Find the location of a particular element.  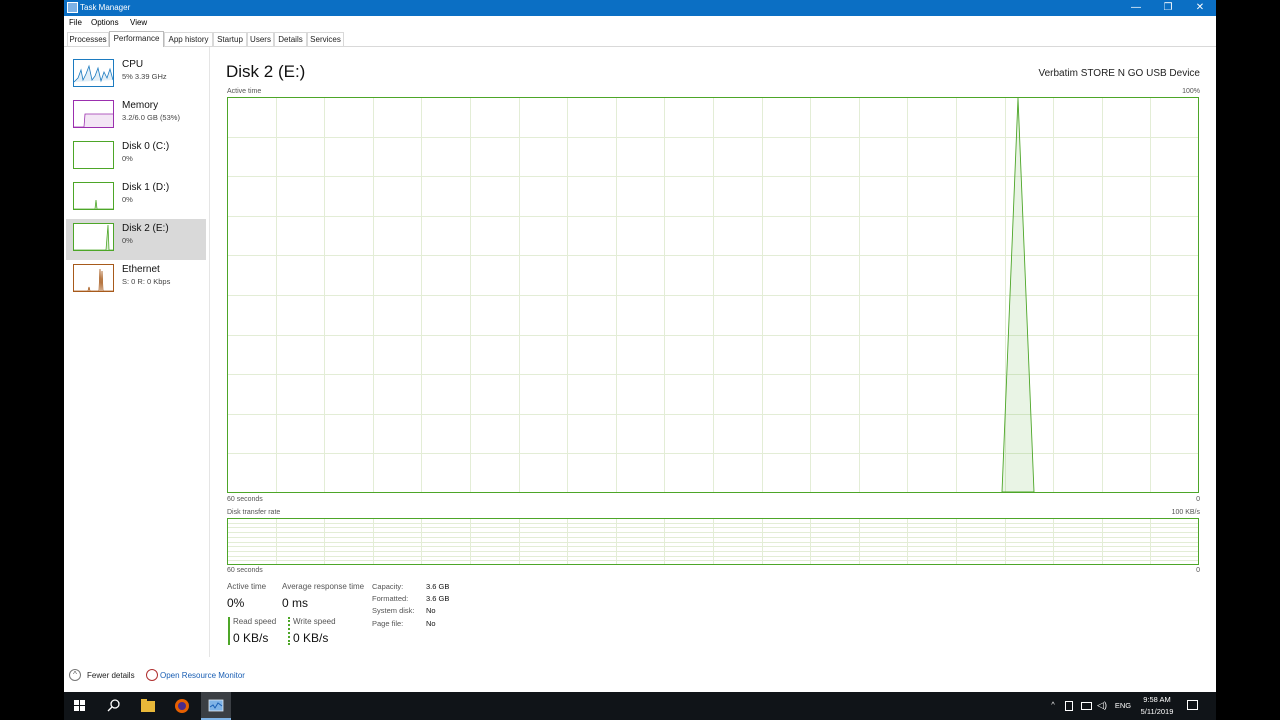

notification-app-icon is located at coordinates (1069, 706).